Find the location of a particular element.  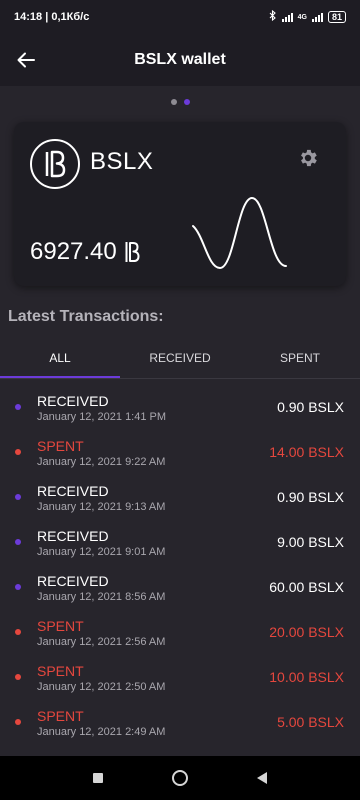

status-left: 14:18 | 0,1Кб/с is located at coordinates (52, 17).